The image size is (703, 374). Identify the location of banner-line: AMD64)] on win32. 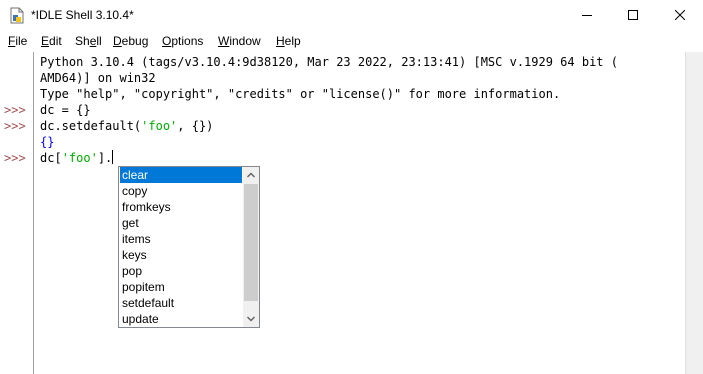
(98, 78).